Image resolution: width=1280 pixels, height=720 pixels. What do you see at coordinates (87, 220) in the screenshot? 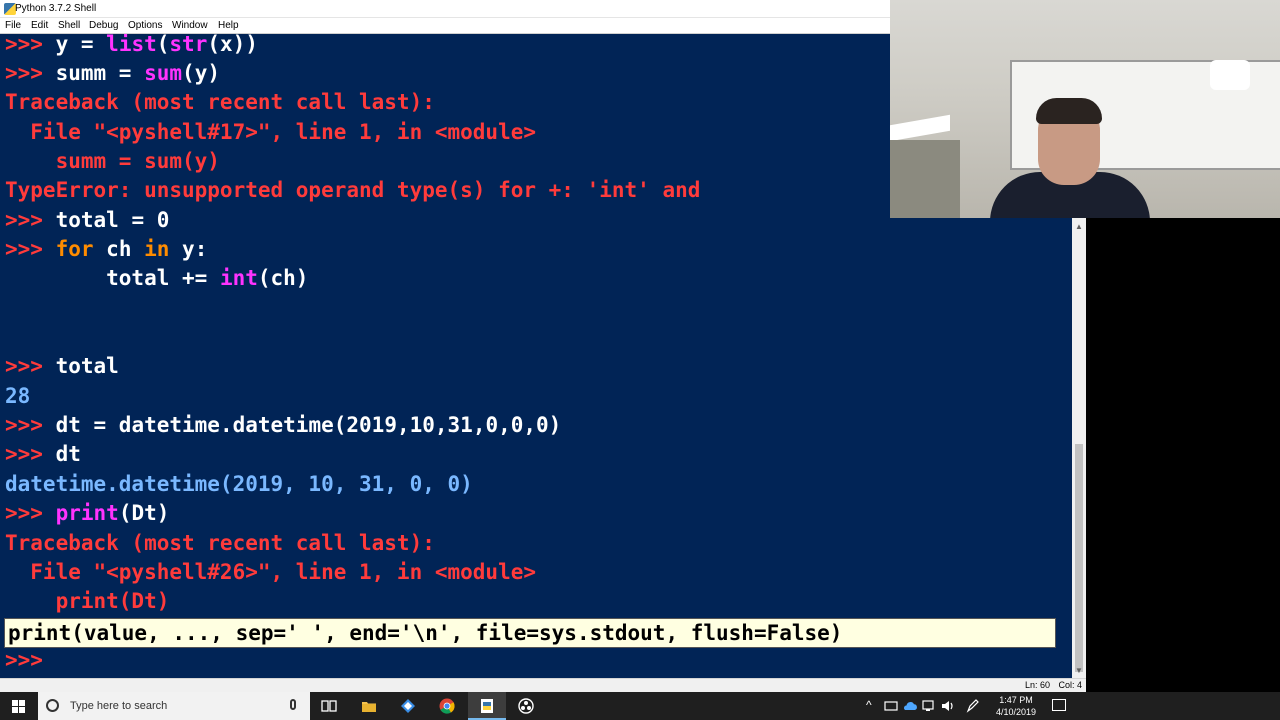
I see `shell-line: >>> total = 0` at bounding box center [87, 220].